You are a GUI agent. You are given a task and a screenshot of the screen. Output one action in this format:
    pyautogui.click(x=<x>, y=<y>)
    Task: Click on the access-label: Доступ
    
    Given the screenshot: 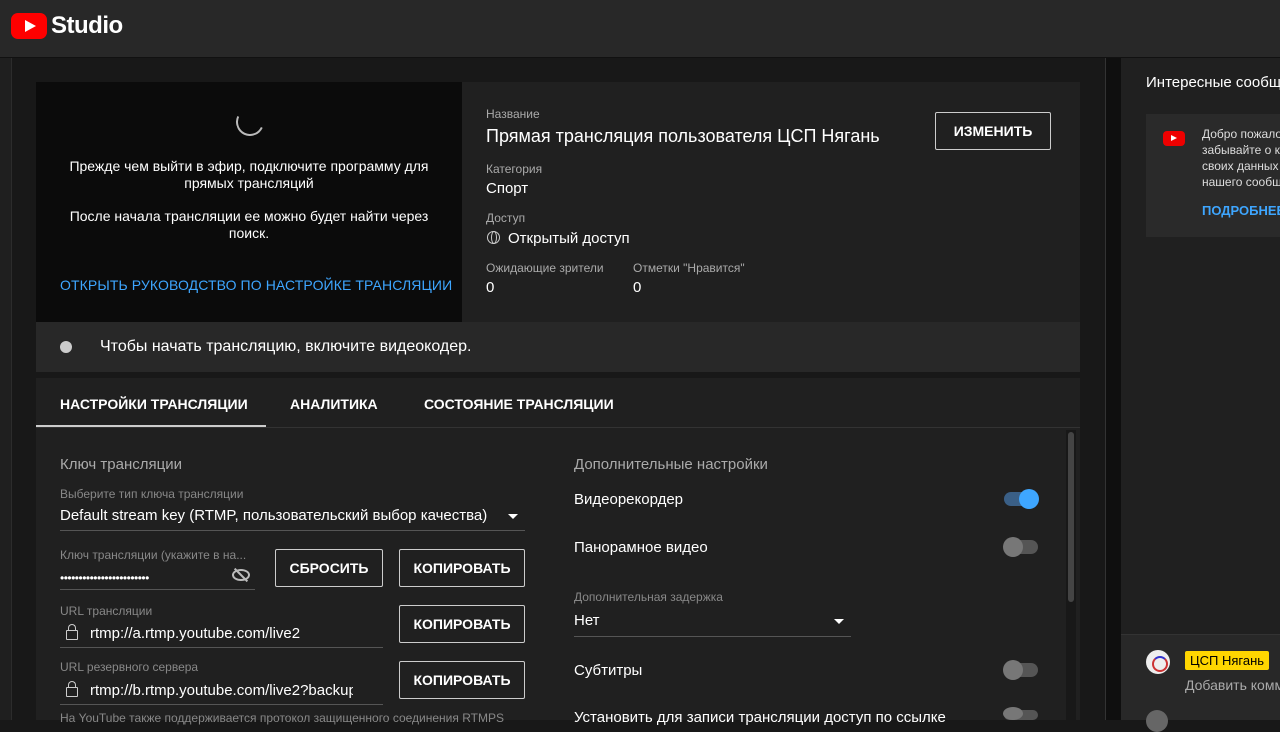 What is the action you would take?
    pyautogui.click(x=506, y=218)
    